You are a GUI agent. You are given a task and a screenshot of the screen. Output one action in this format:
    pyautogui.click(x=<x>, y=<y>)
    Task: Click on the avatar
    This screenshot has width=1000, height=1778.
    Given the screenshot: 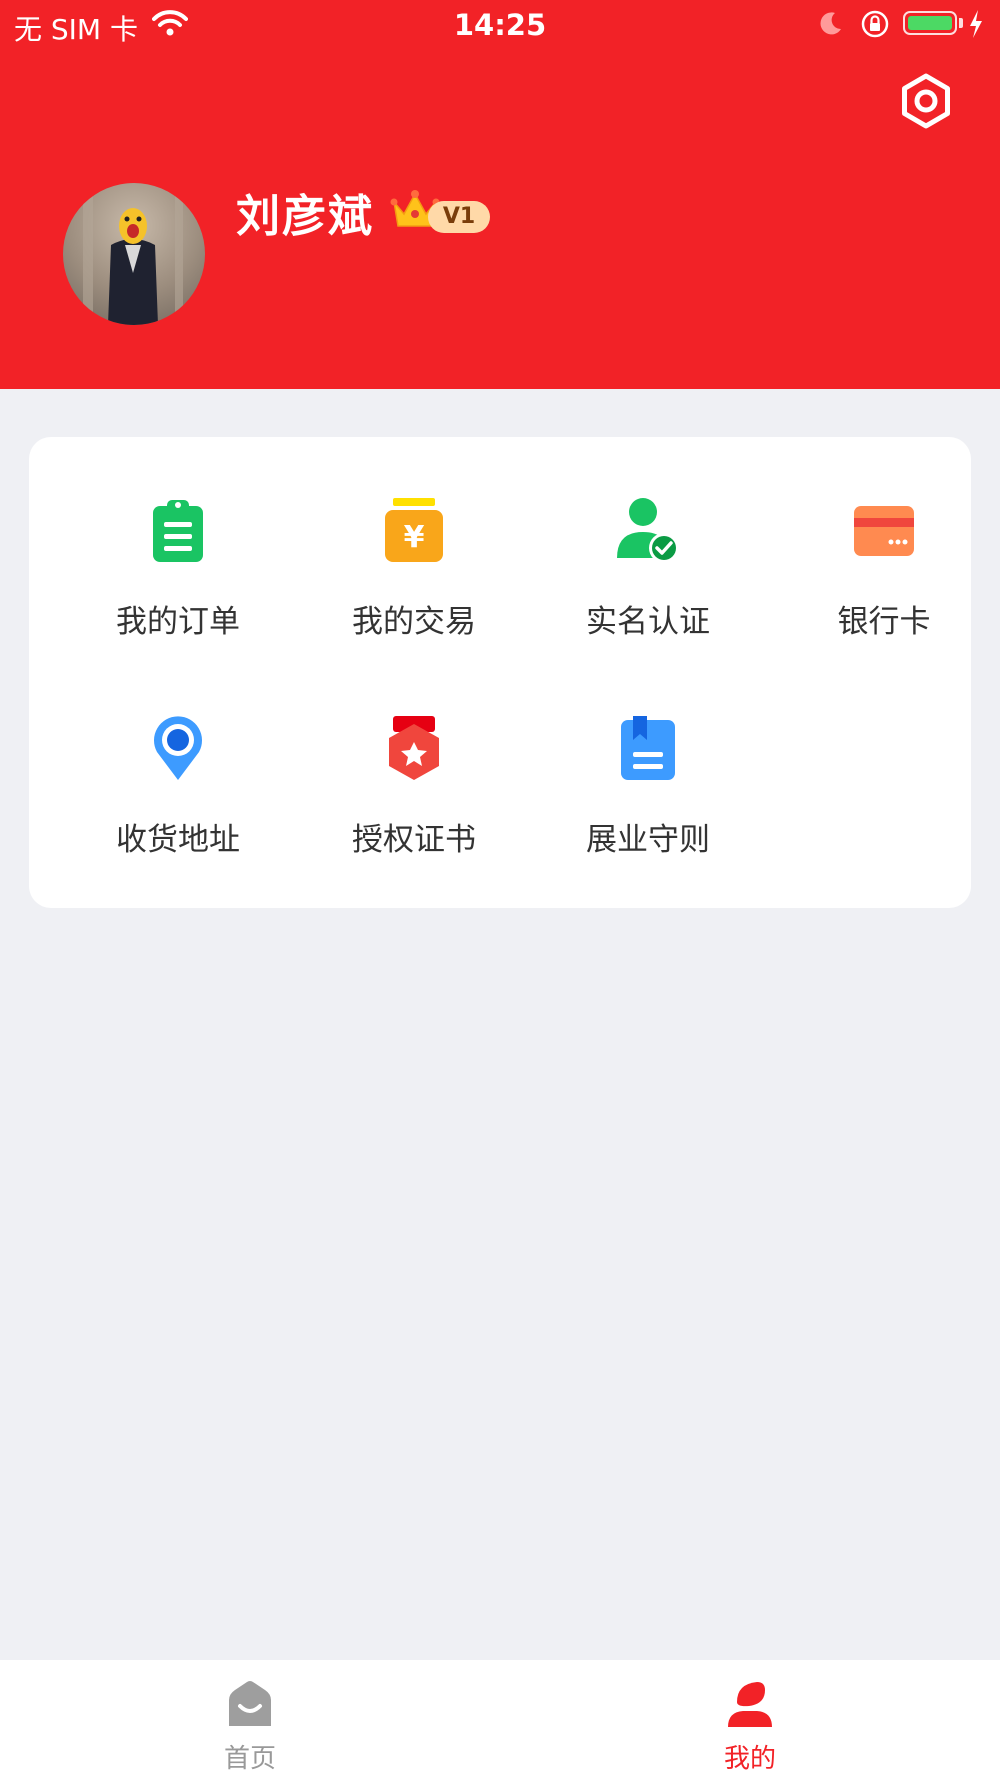 What is the action you would take?
    pyautogui.click(x=134, y=254)
    